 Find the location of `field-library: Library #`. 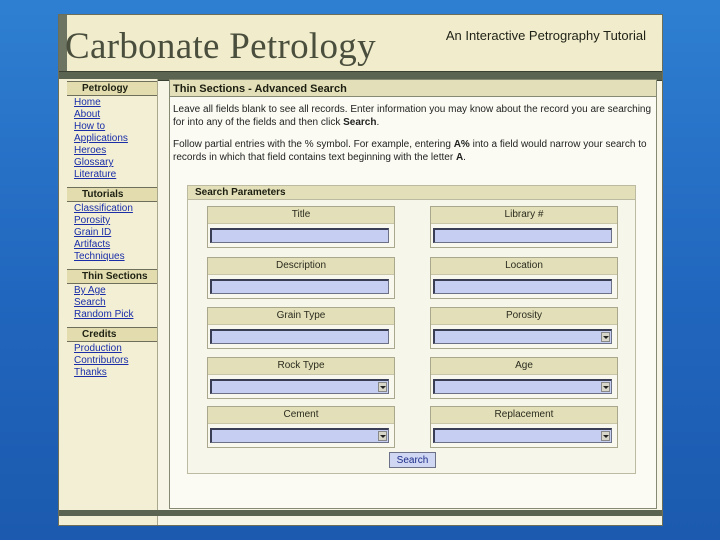

field-library: Library # is located at coordinates (524, 227).